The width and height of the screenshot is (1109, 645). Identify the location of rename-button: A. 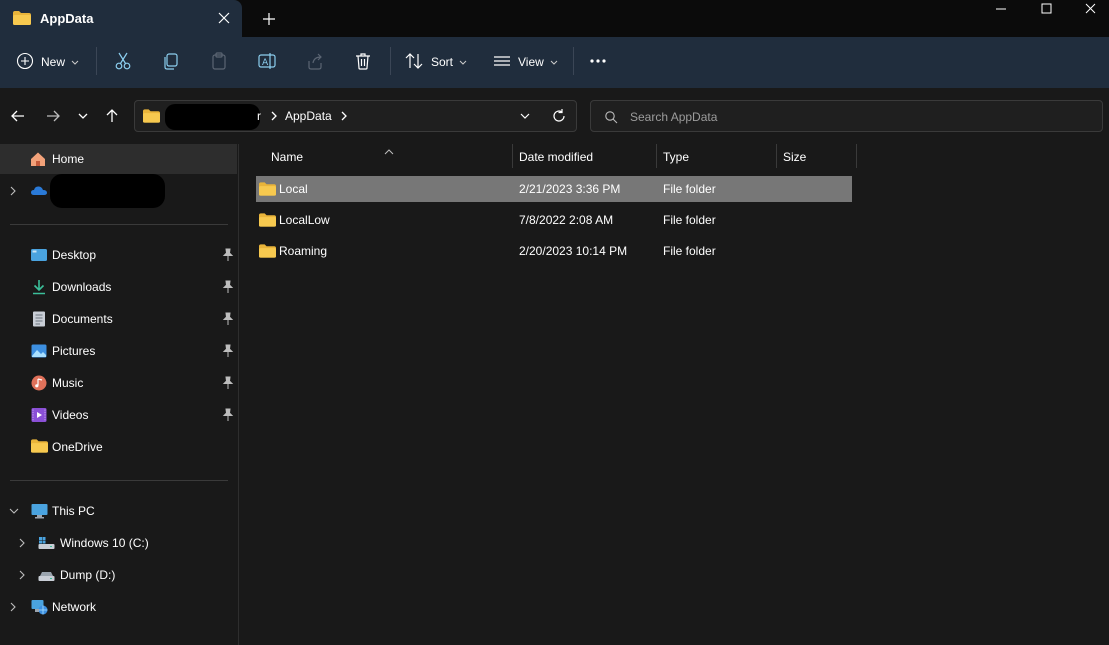
(267, 62).